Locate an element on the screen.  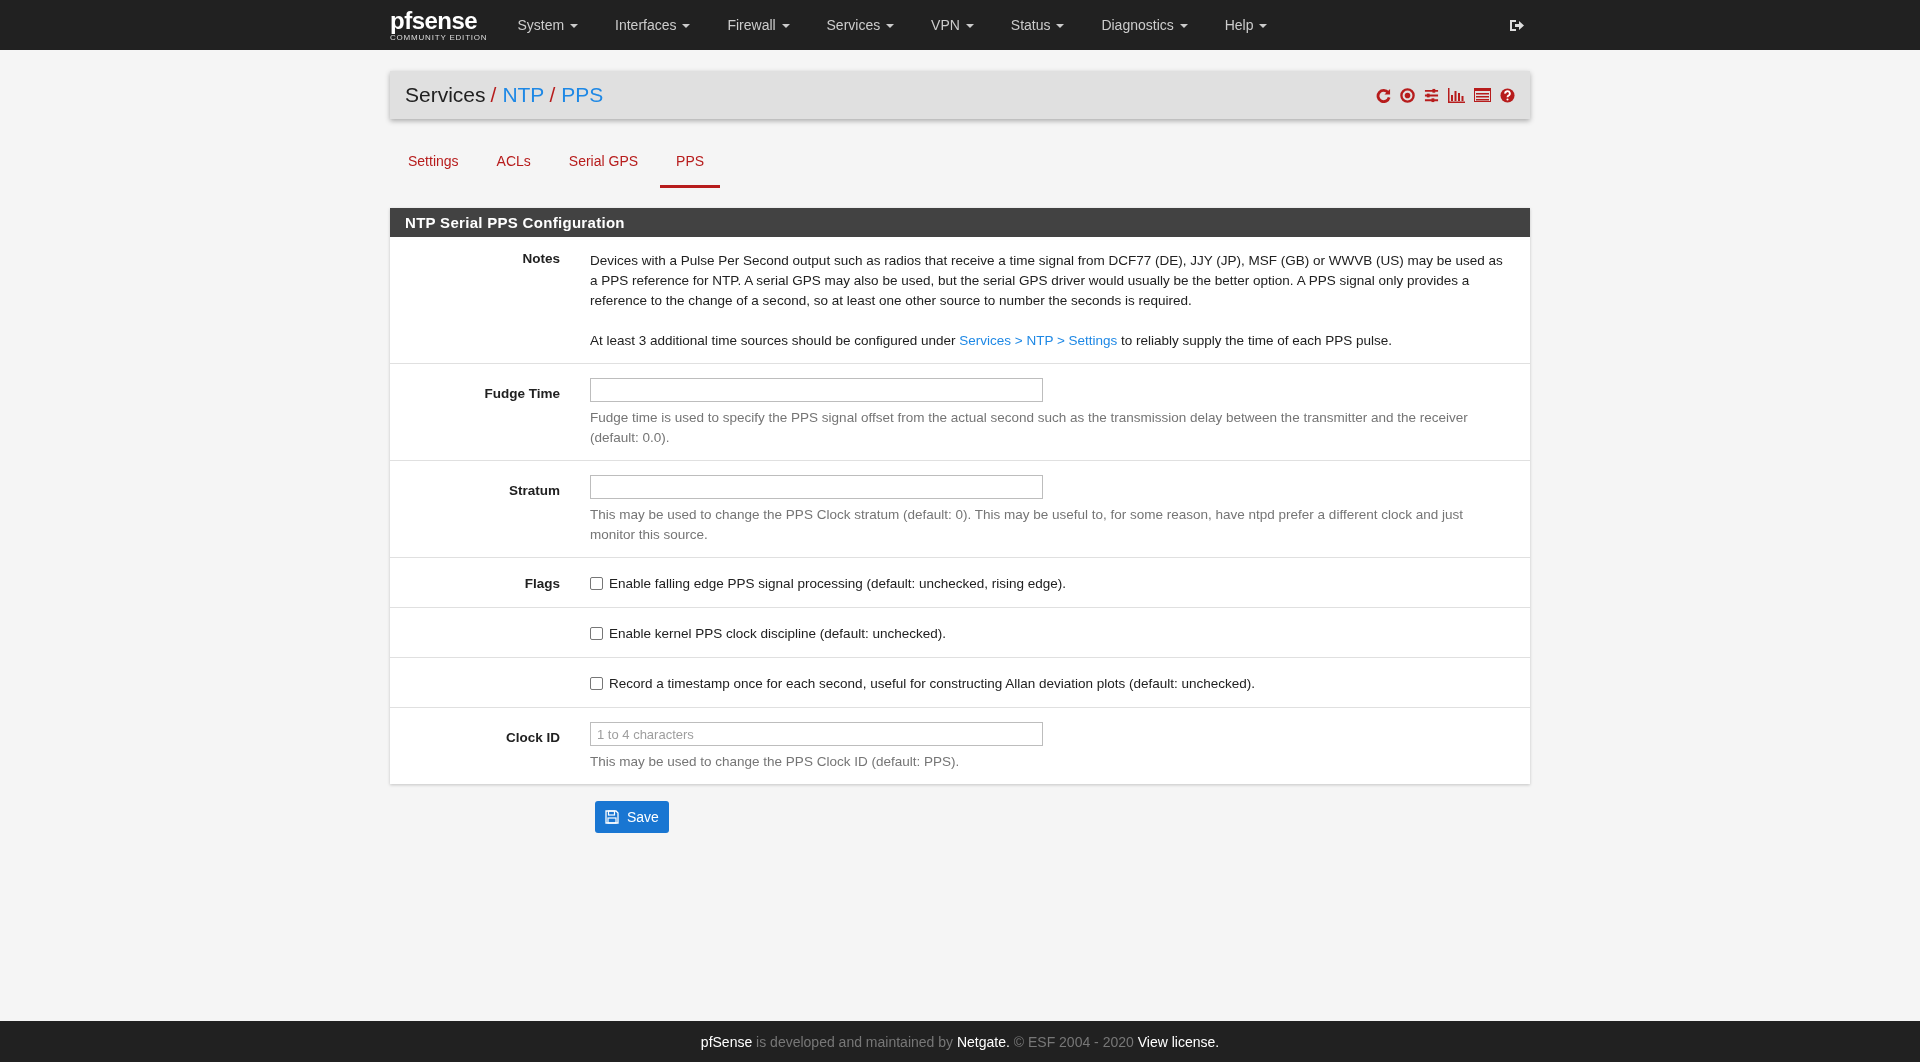
notes-paragraph: Devices with a Pulse Per Second output such as radios that receive a time signal from DCF77 (DE), JJY (JP), MSF (GB) or WWVB (US) may be used as a PPS reference for NTP. A serial GPS may also be used, but the serial GPS driver would usually be the better option. A PPS signal only provides a reference to the change of a second, so at least one other source to number the seconds is required. is located at coordinates (1047, 281).